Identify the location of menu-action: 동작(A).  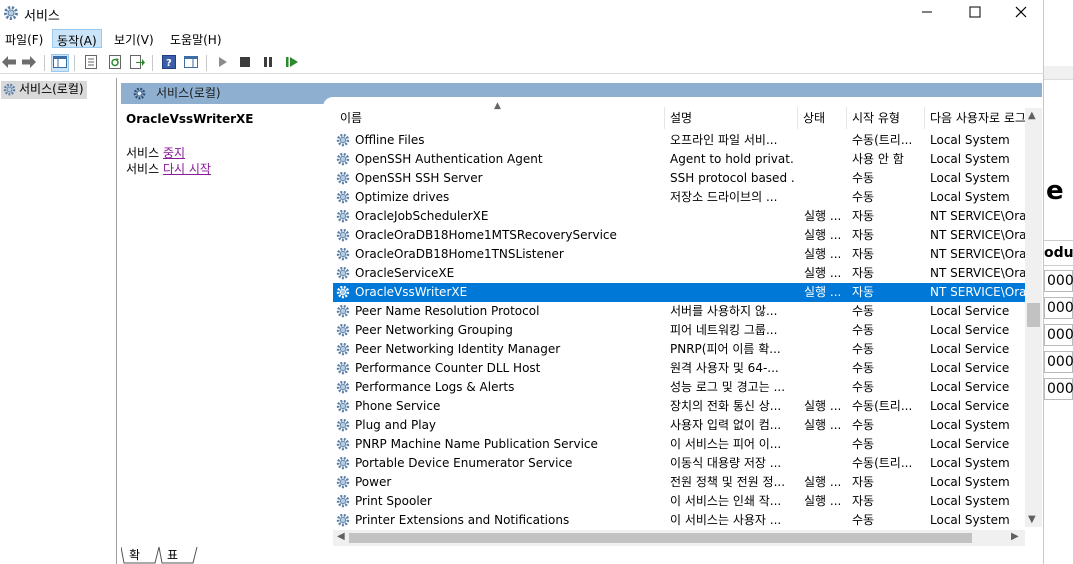
(77, 38).